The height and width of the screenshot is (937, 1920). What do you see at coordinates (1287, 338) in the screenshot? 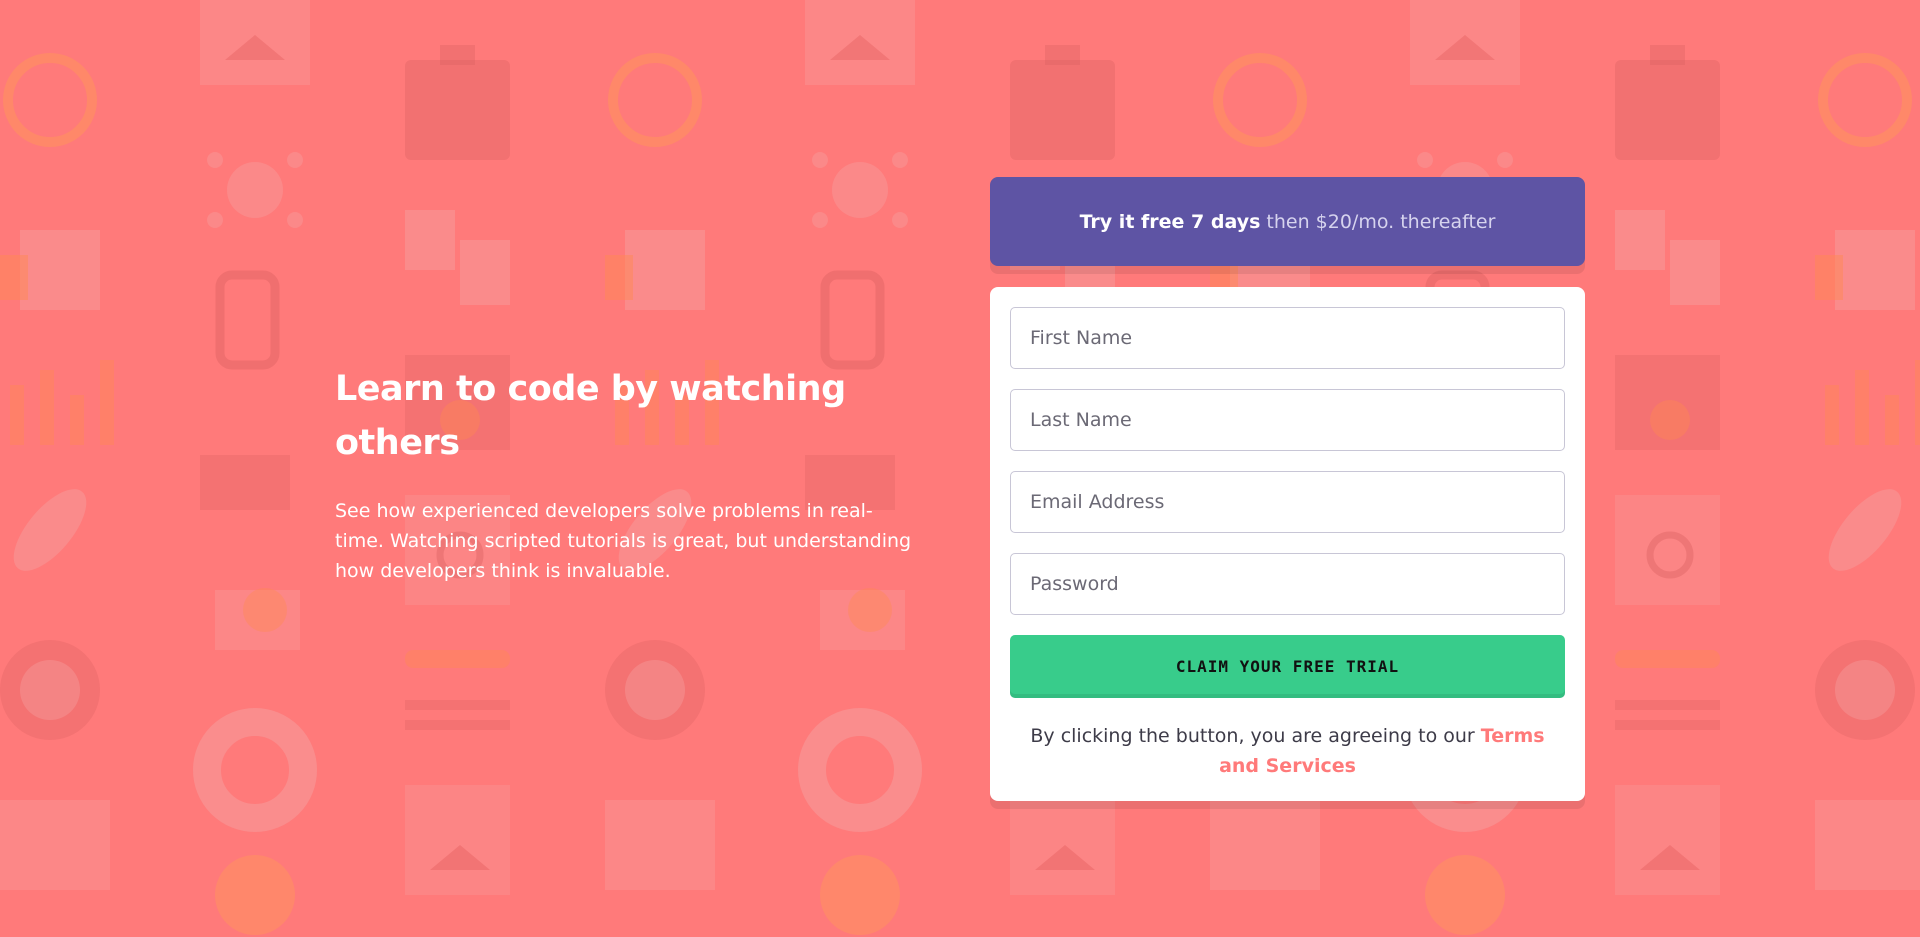
I see `first-name-input` at bounding box center [1287, 338].